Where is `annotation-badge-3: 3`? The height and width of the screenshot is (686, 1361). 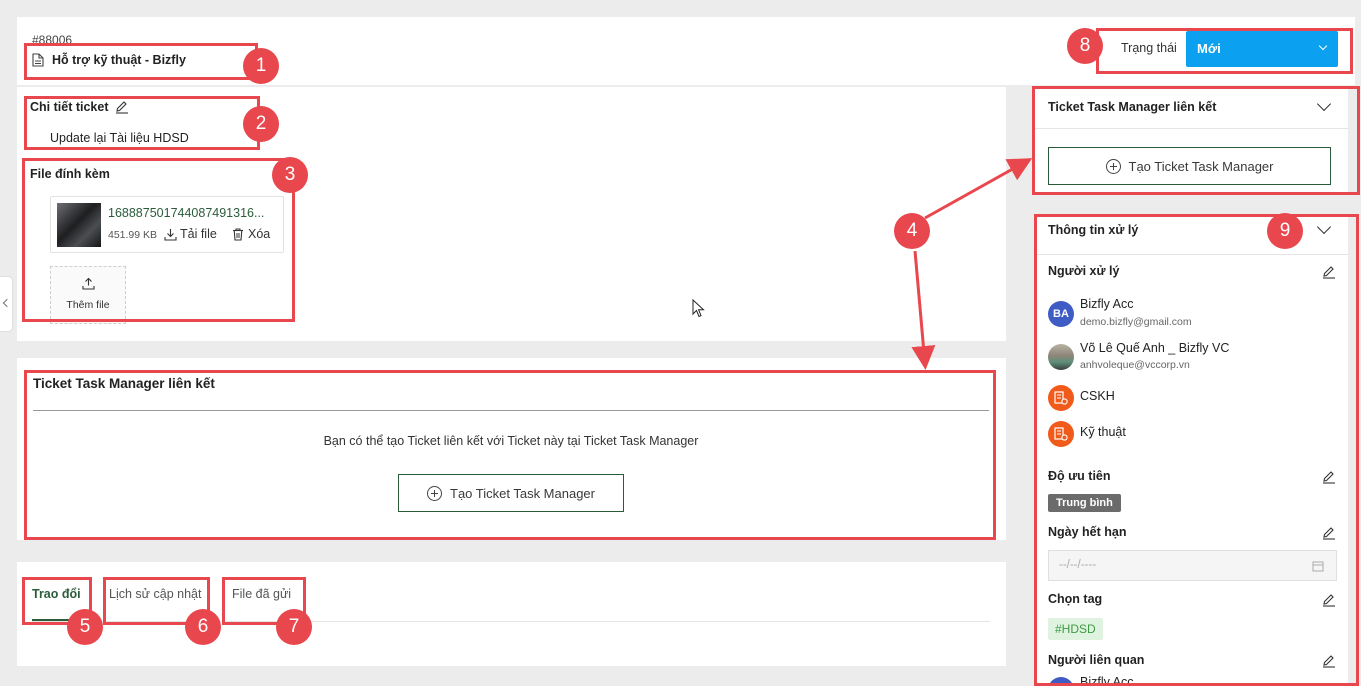
annotation-badge-3: 3 is located at coordinates (290, 175).